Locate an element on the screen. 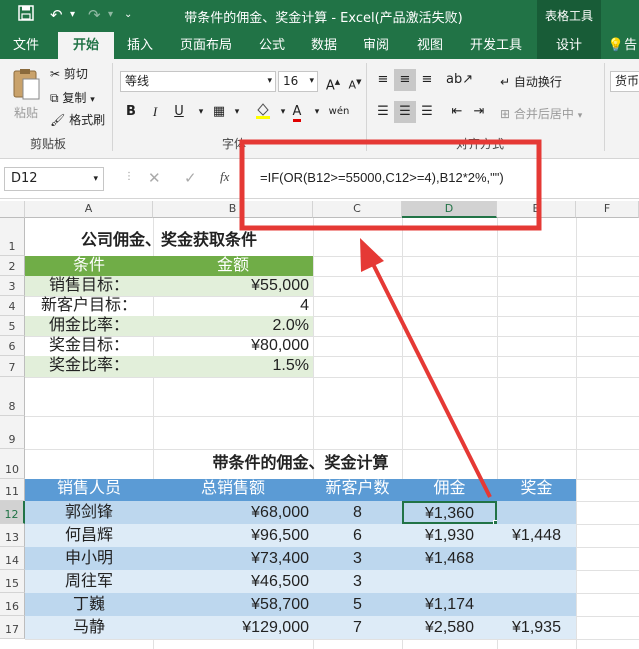  calc-cell-commission: ¥1,174 is located at coordinates (449, 604).